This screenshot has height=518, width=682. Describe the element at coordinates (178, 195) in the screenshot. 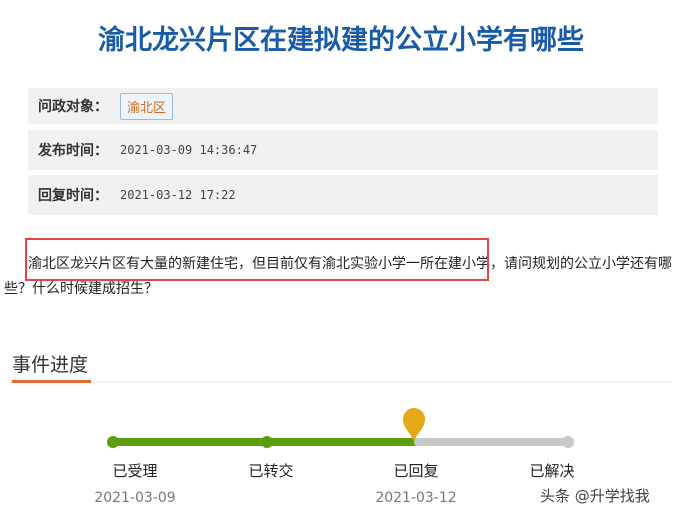

I see `reply-time-value: 2021-03-12 17:22` at that location.